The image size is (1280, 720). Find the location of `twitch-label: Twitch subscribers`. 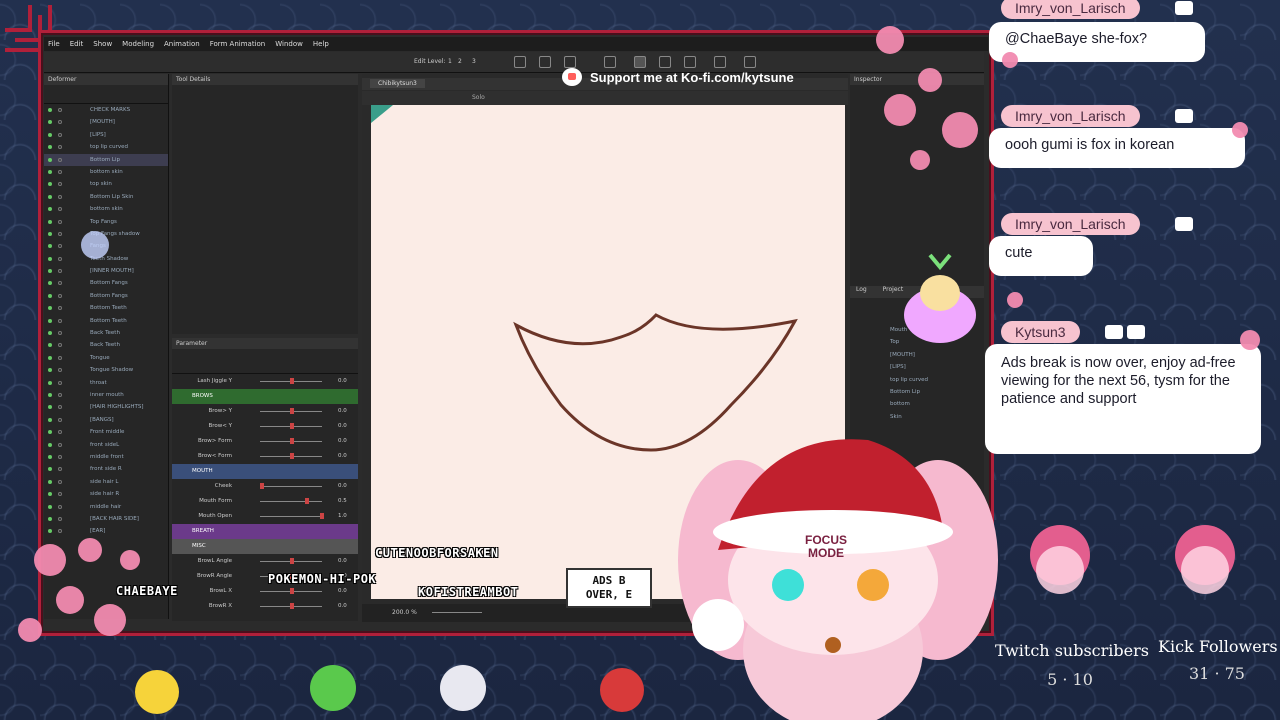

twitch-label: Twitch subscribers is located at coordinates (1072, 650).